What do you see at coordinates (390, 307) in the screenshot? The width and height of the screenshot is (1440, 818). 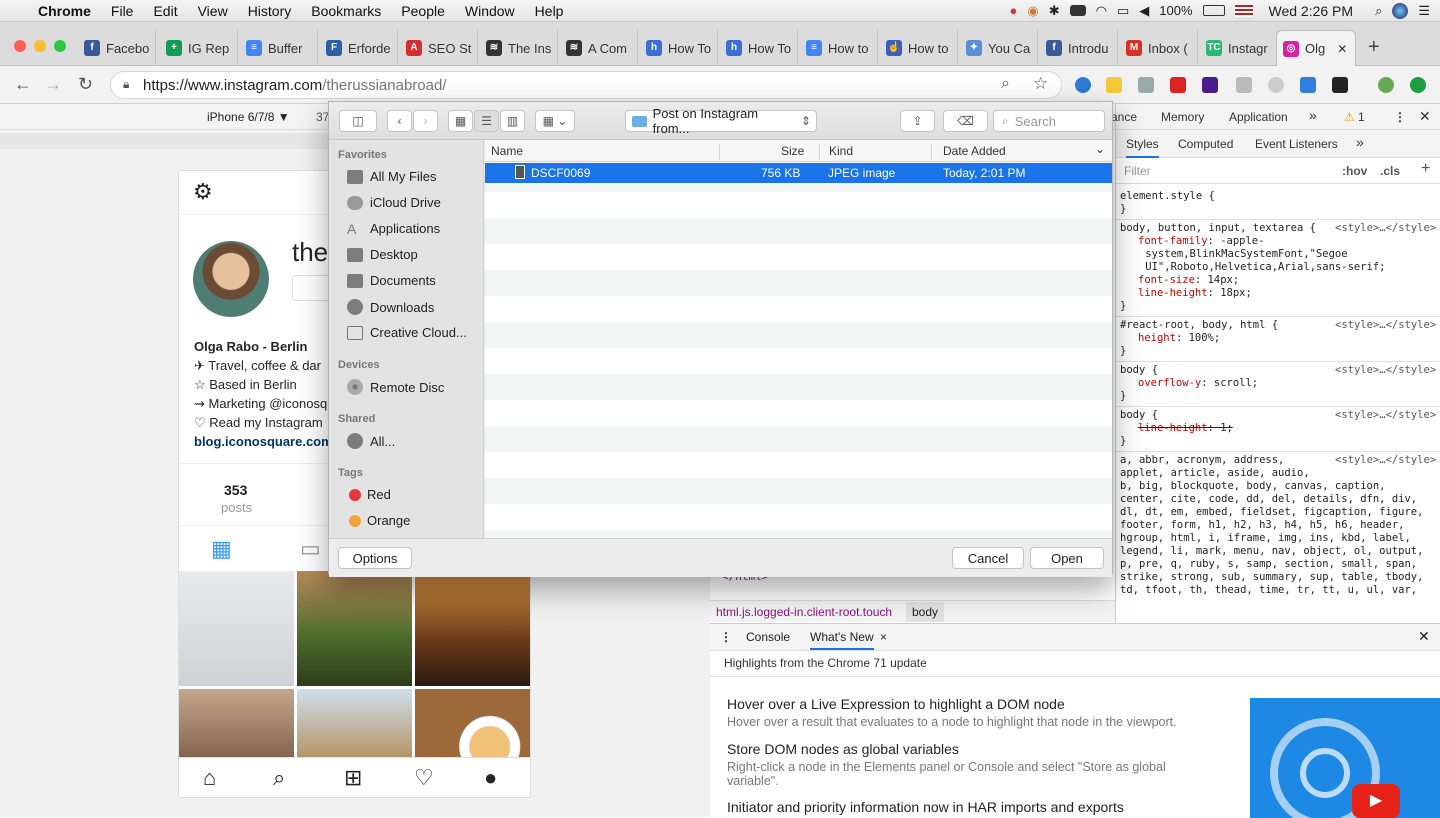 I see `sidebar-item-downloads: Downloads` at bounding box center [390, 307].